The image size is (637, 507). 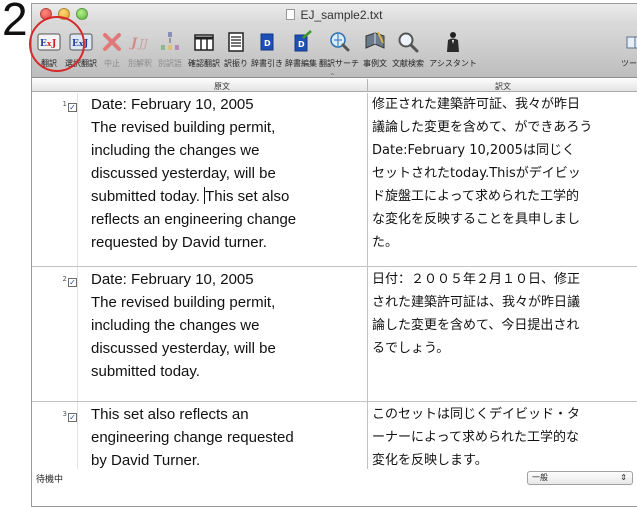 I want to click on window-title-text: EJ_sample2.txt, so click(x=341, y=15).